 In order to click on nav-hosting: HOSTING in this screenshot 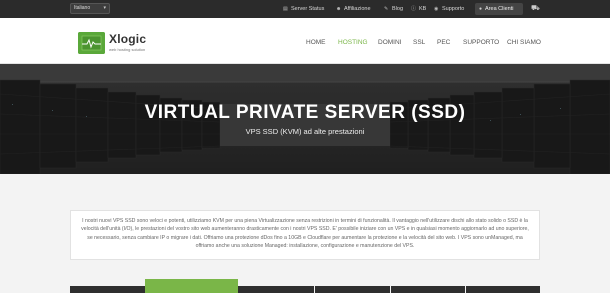, I will do `click(353, 42)`.